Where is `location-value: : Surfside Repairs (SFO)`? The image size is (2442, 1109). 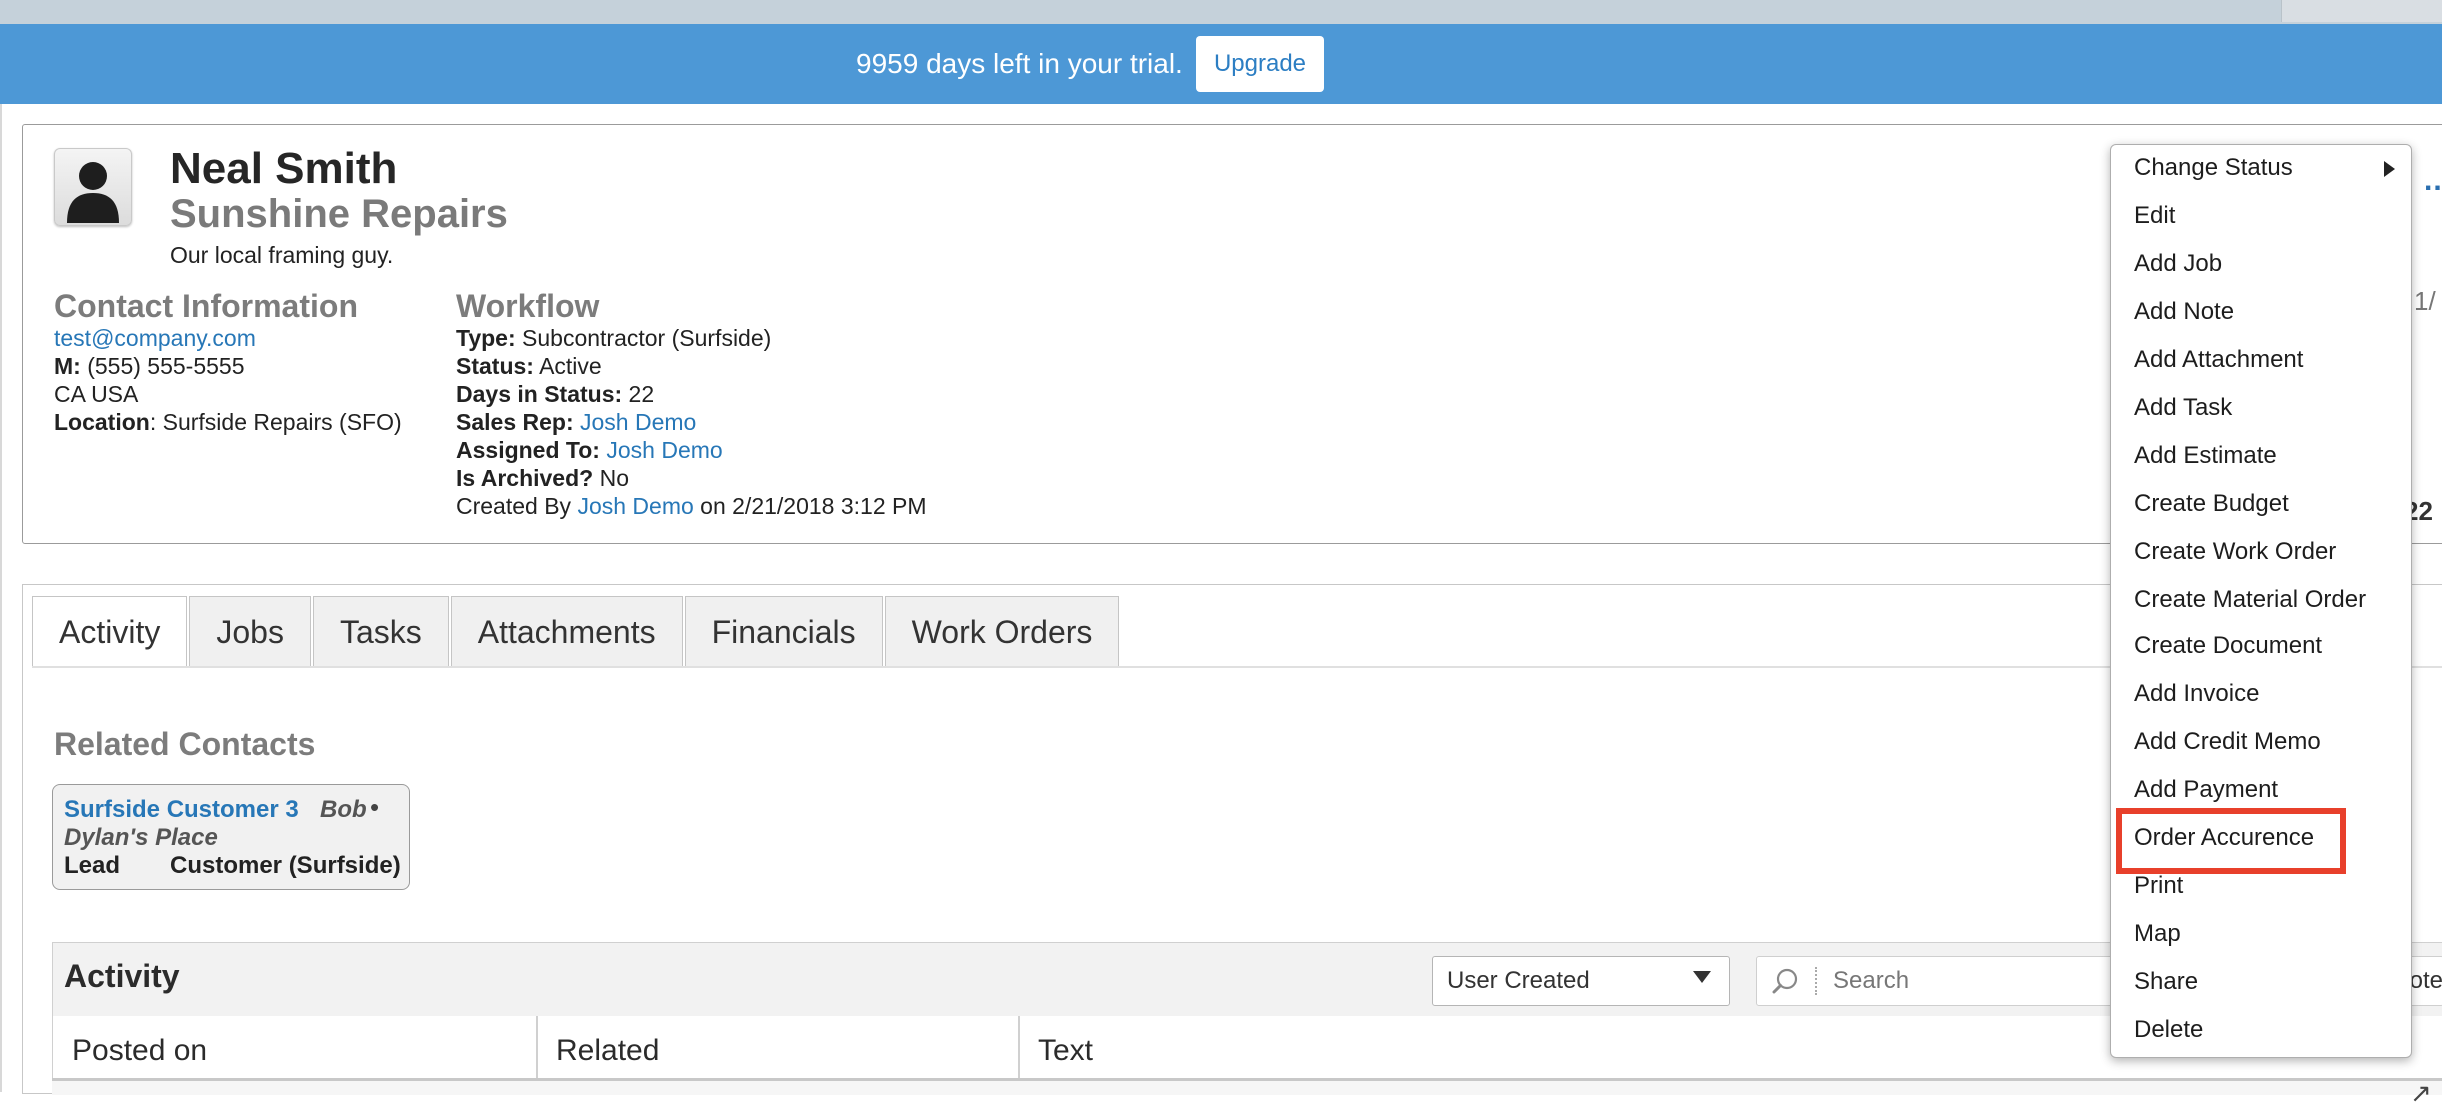
location-value: : Surfside Repairs (SFO) is located at coordinates (275, 422).